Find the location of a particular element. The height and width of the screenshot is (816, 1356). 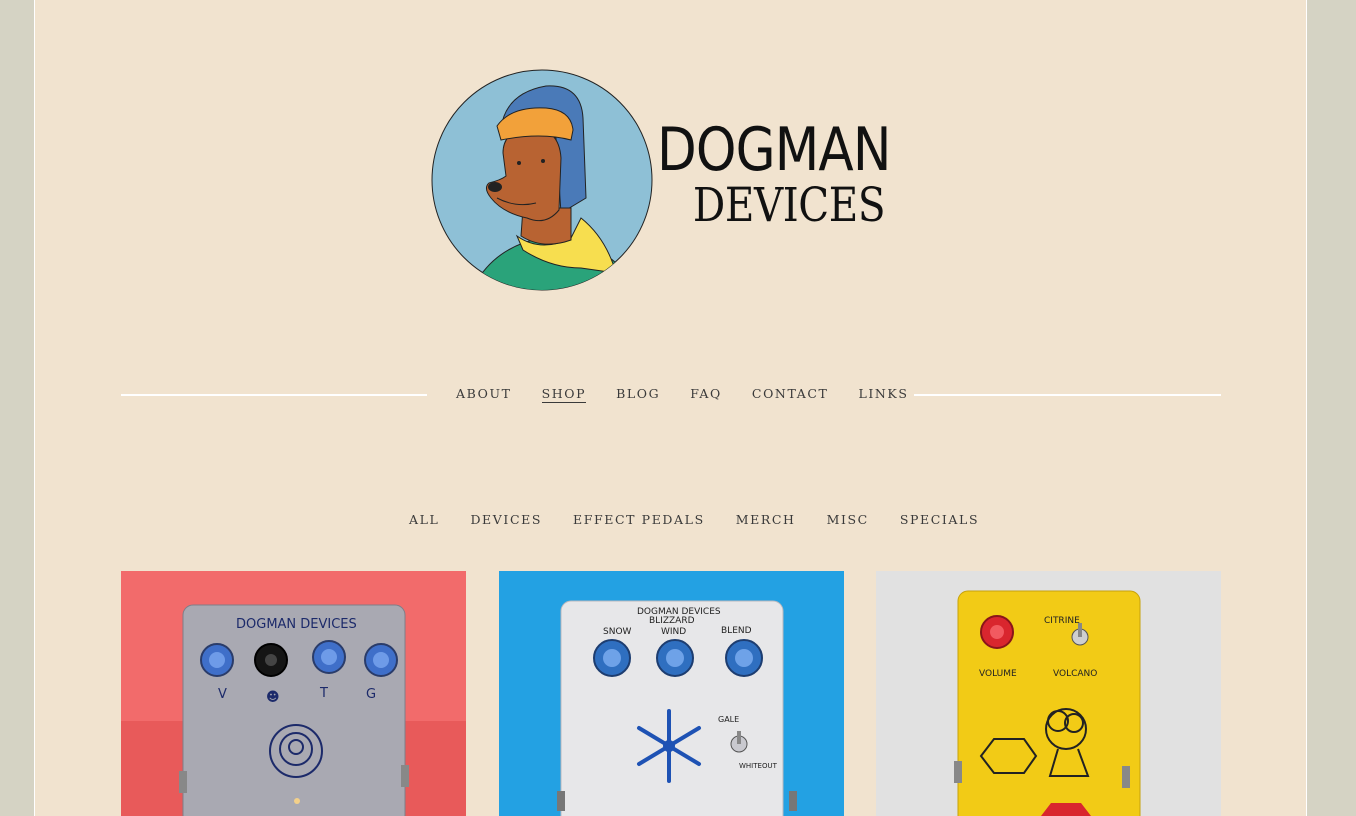

nav-item-links: LINKS is located at coordinates (883, 394).